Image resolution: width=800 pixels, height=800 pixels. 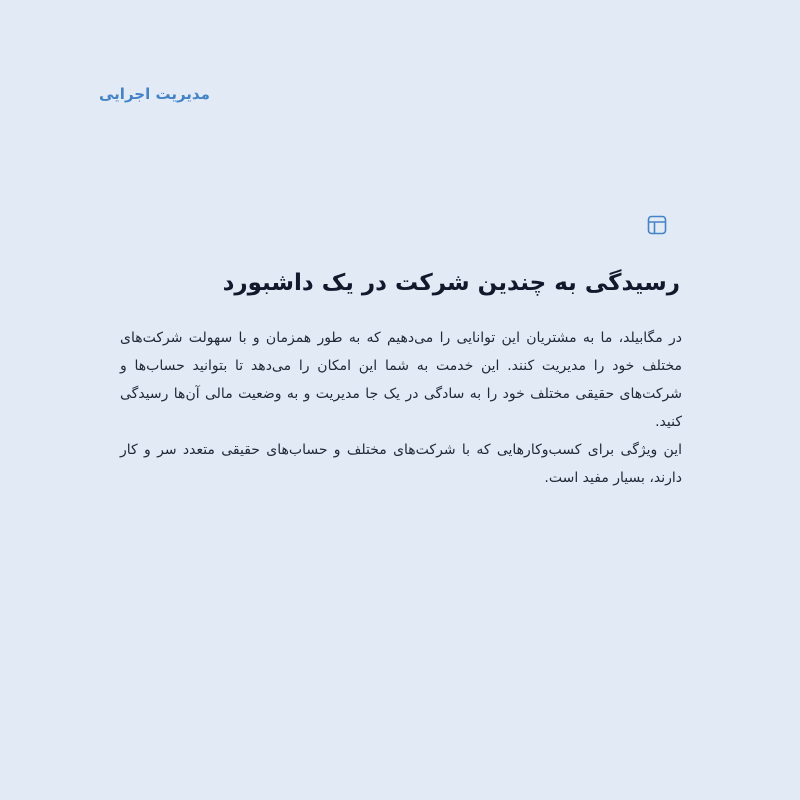 I want to click on section-category-label: مدیریت اجرایی, so click(x=154, y=94).